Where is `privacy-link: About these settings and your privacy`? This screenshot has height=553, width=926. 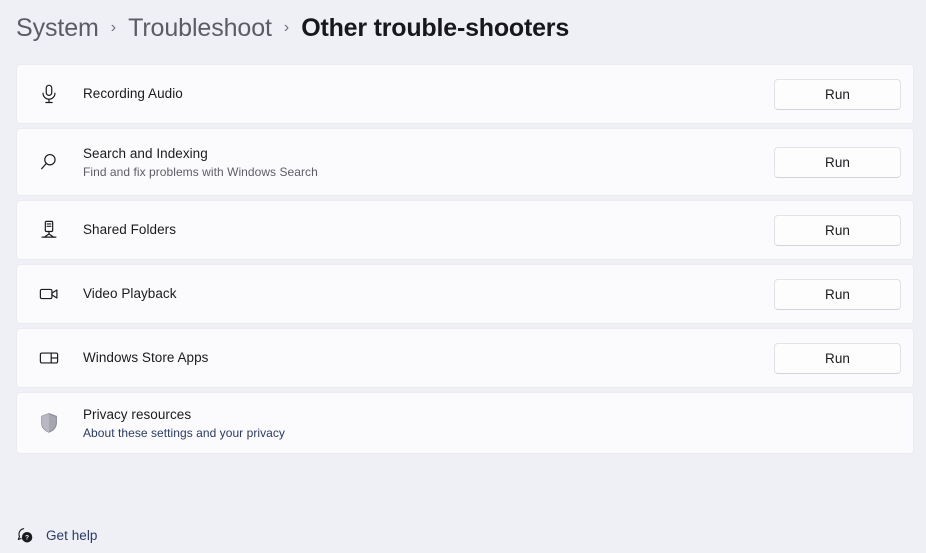 privacy-link: About these settings and your privacy is located at coordinates (492, 433).